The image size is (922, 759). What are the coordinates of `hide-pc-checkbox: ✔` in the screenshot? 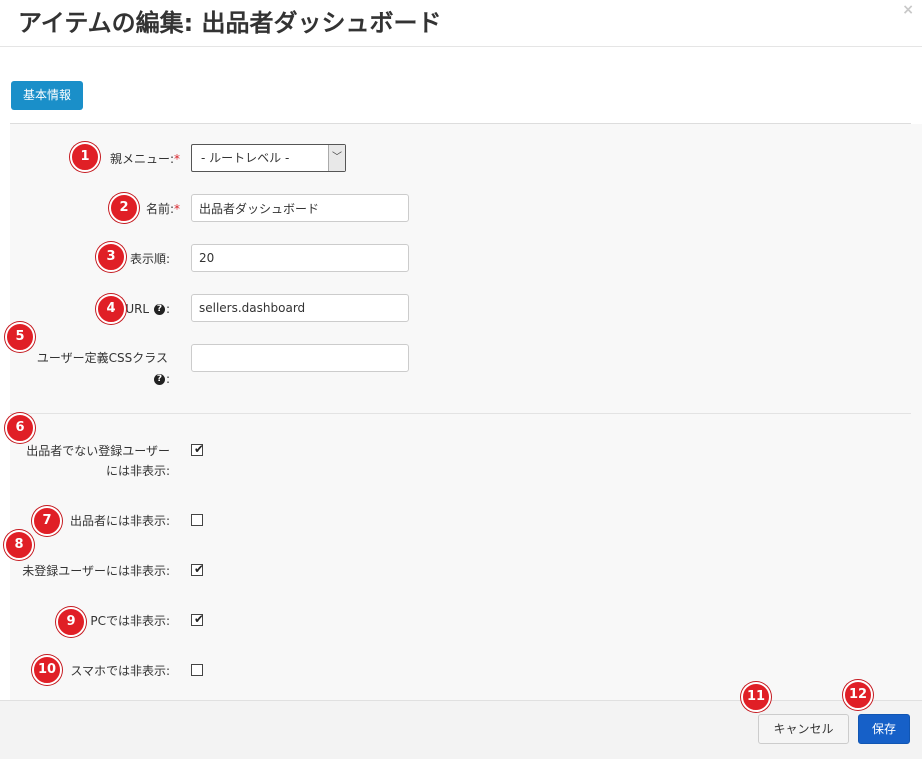 It's located at (198, 619).